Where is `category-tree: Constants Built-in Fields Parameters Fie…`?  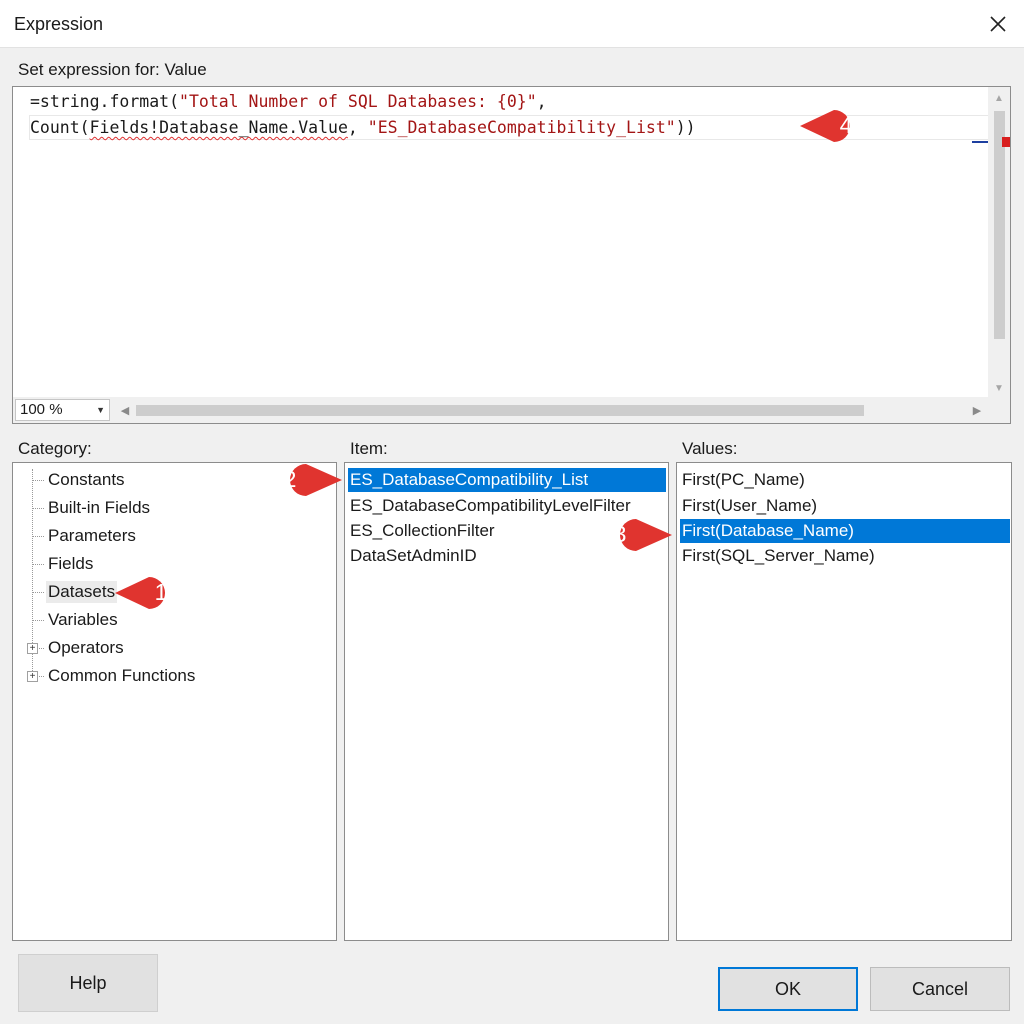
category-tree: Constants Built-in Fields Parameters Fie… is located at coordinates (174, 701).